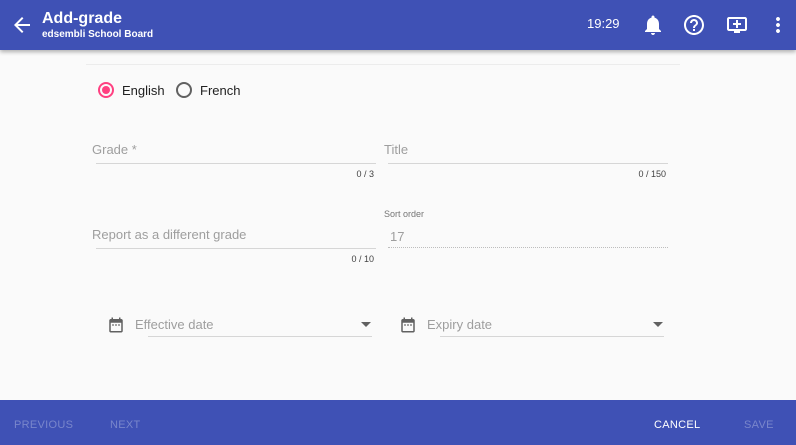 The height and width of the screenshot is (445, 796). I want to click on more-vert-icon, so click(778, 25).